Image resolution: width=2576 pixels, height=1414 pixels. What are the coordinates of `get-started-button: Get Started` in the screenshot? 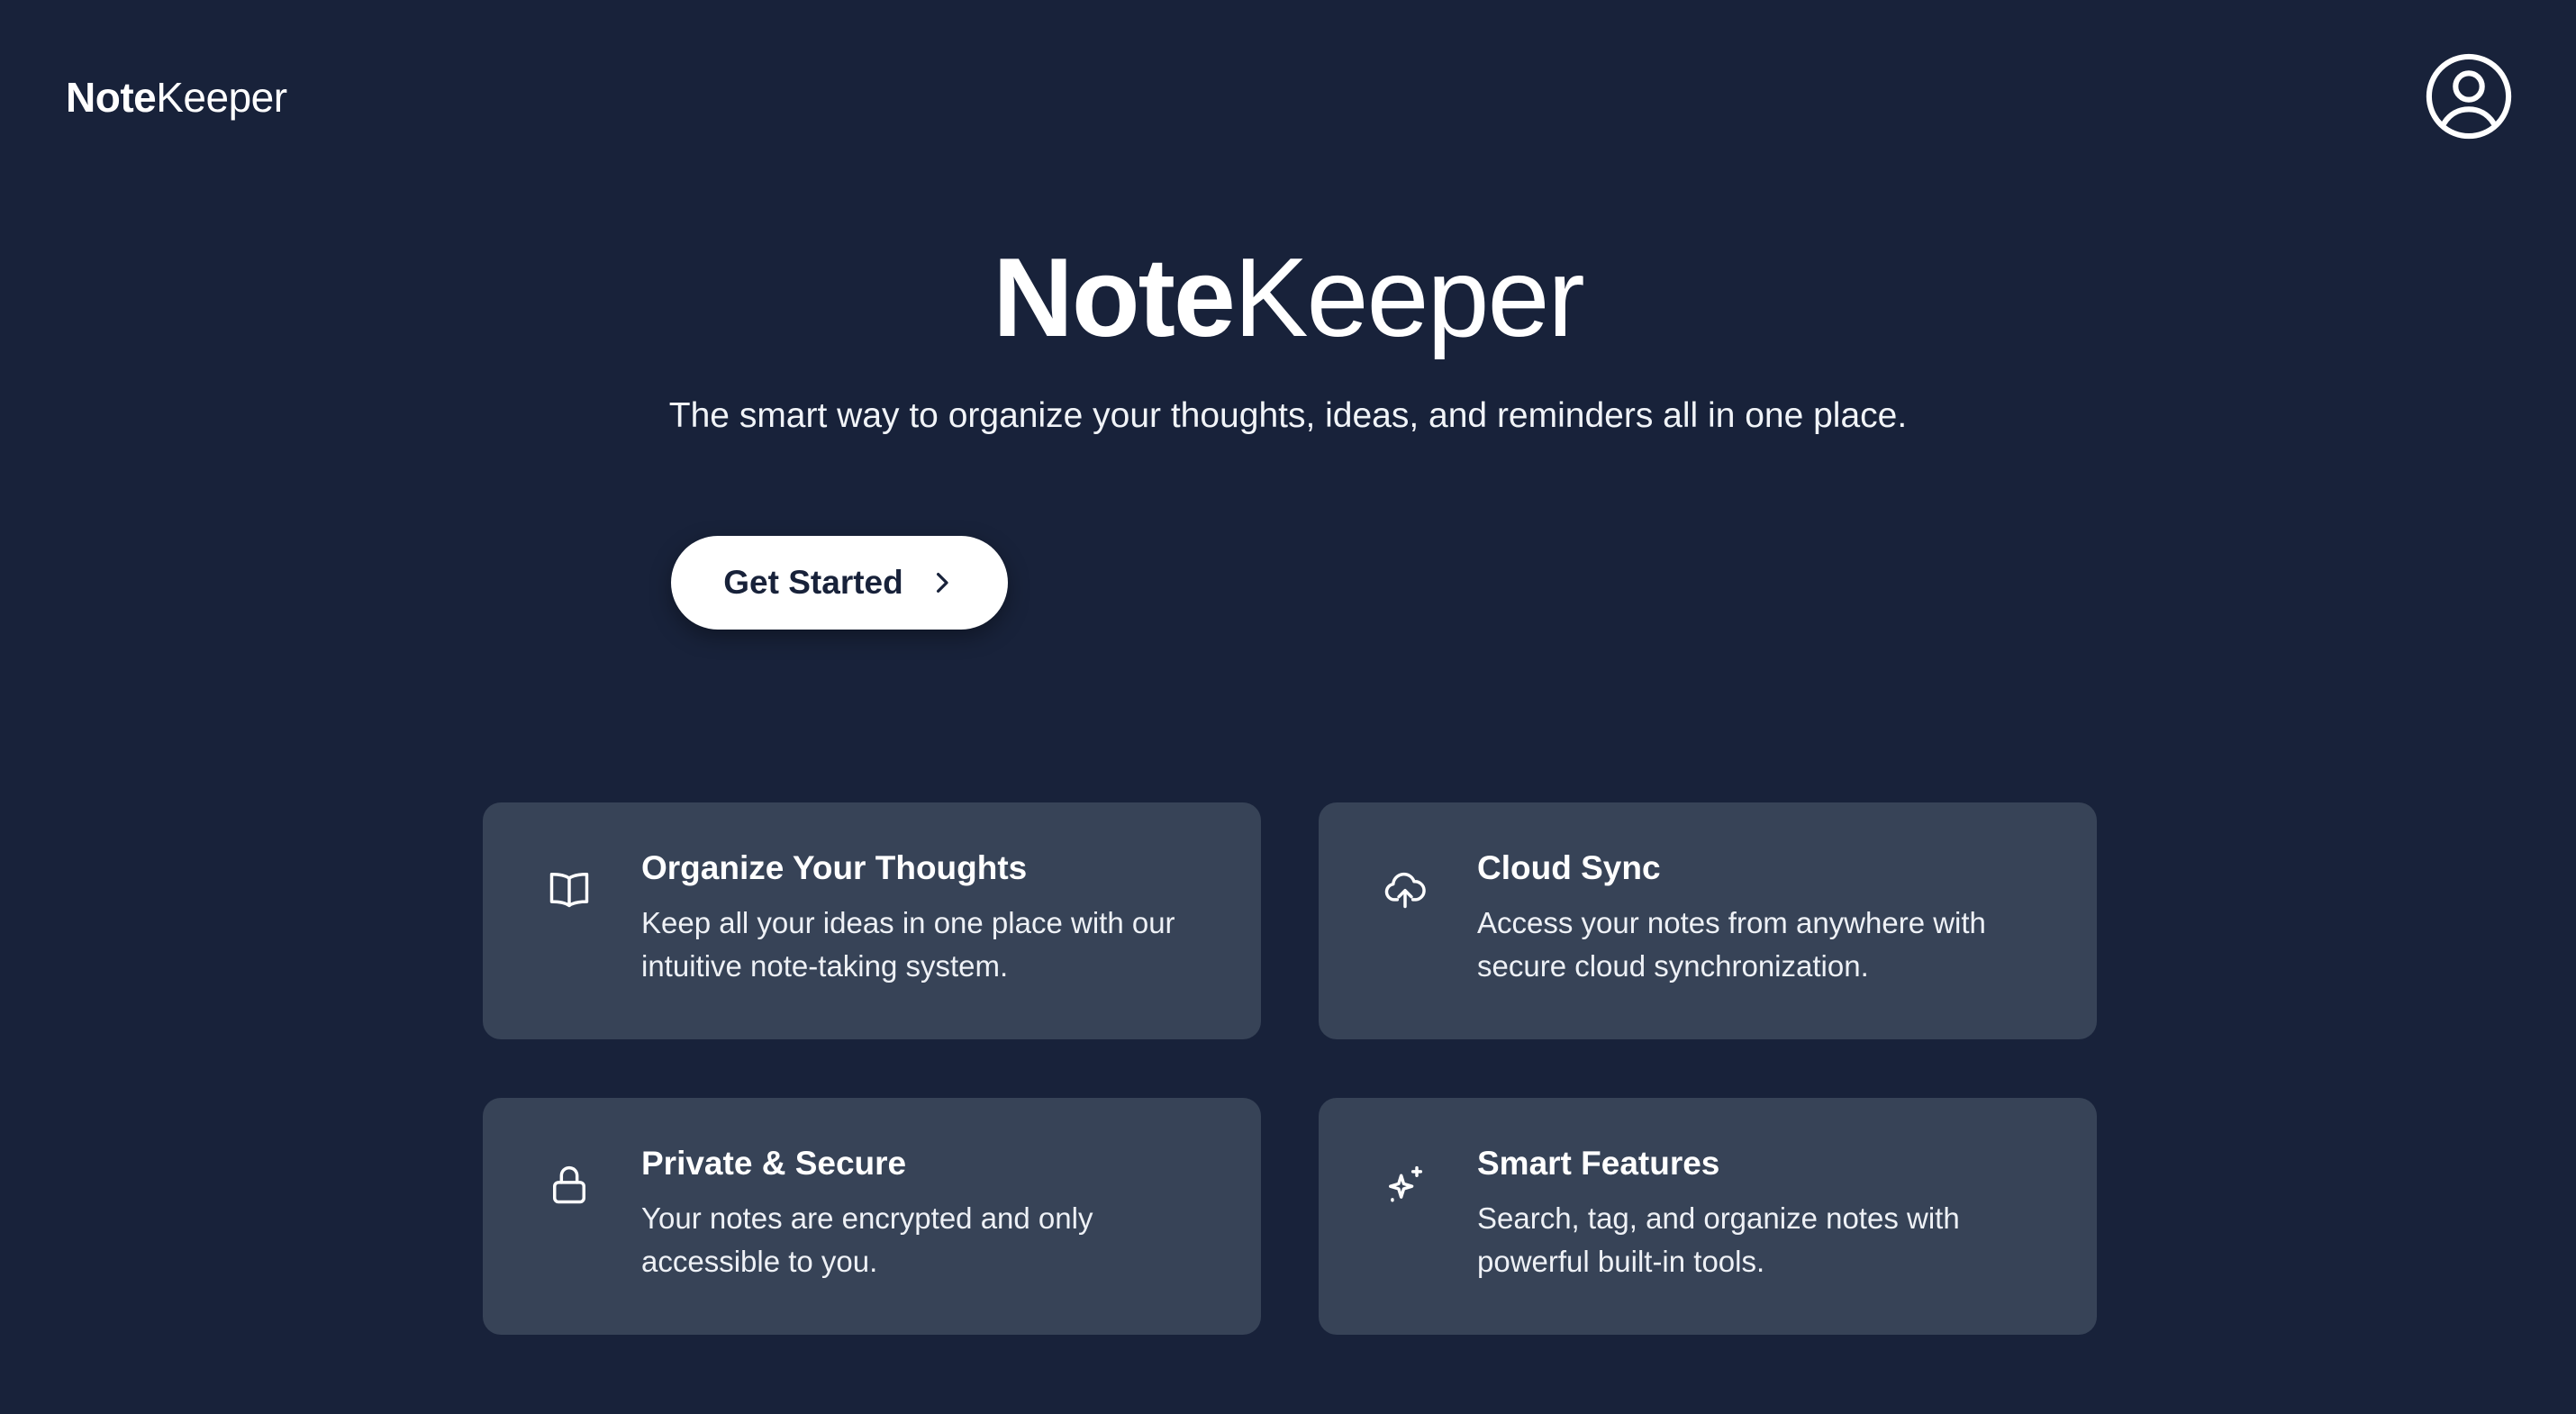 It's located at (839, 583).